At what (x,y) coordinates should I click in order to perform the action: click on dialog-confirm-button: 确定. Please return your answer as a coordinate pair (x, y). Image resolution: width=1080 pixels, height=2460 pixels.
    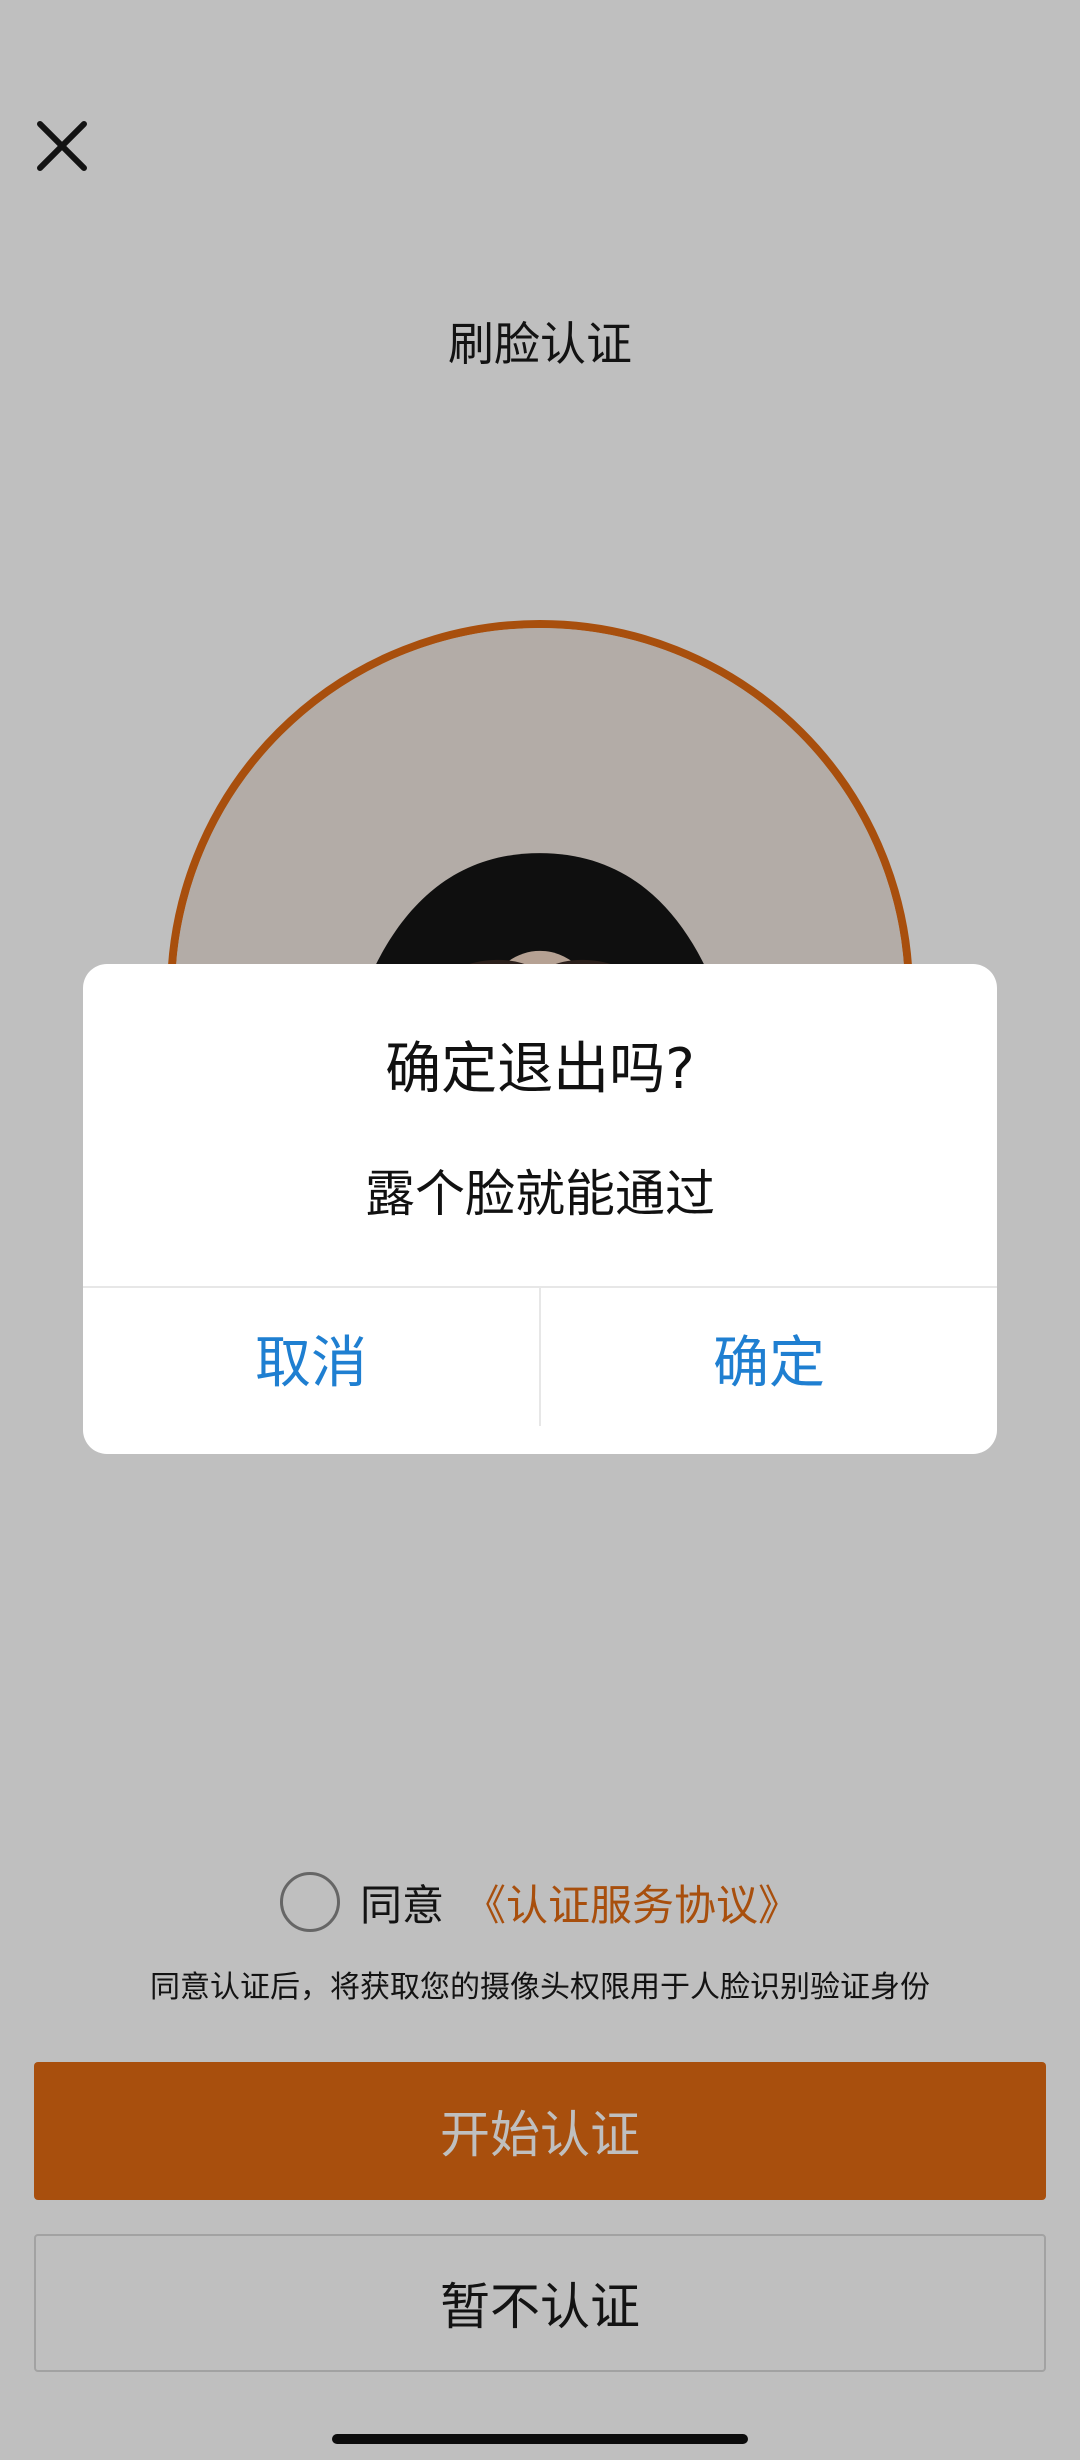
    Looking at the image, I should click on (769, 1358).